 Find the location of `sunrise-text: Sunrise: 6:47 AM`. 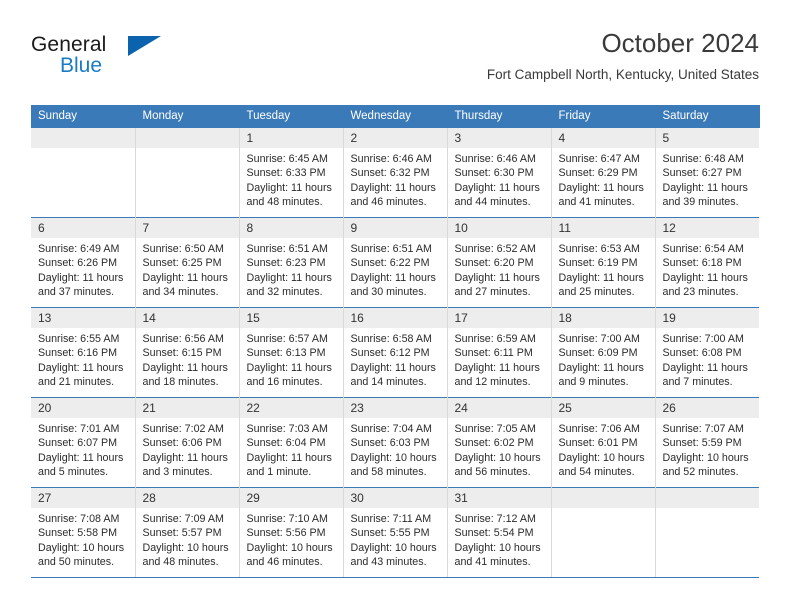

sunrise-text: Sunrise: 6:47 AM is located at coordinates (599, 159).